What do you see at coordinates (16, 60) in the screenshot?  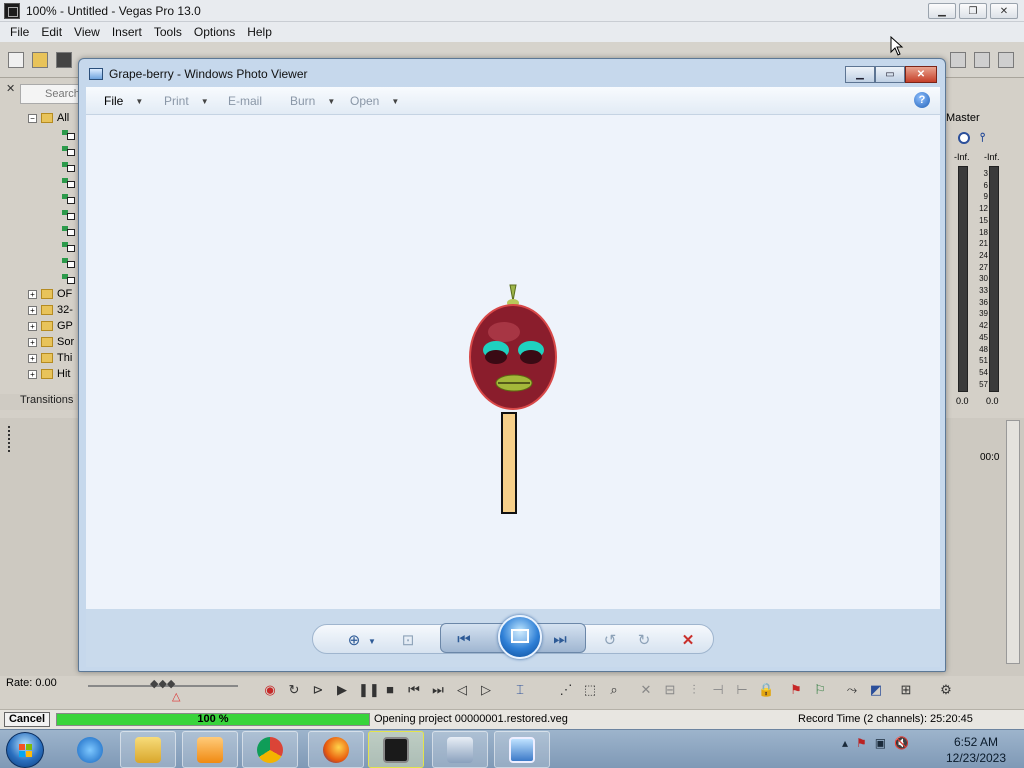 I see `new-project-icon` at bounding box center [16, 60].